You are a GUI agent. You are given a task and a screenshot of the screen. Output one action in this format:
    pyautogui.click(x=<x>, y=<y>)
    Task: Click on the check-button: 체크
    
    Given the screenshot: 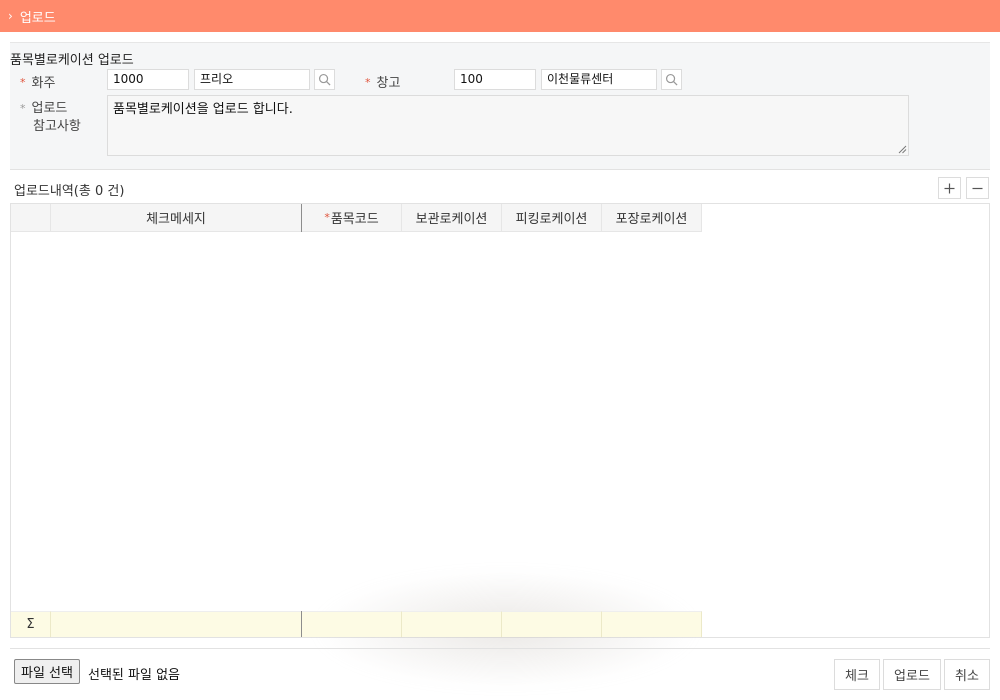 What is the action you would take?
    pyautogui.click(x=857, y=674)
    